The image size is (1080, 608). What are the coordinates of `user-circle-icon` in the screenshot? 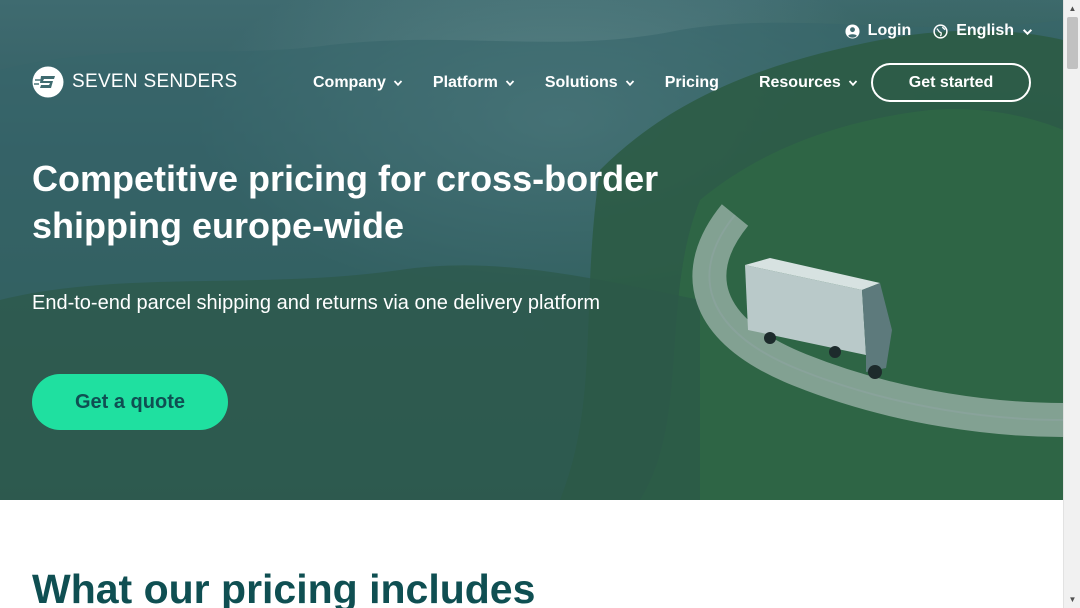 It's located at (852, 31).